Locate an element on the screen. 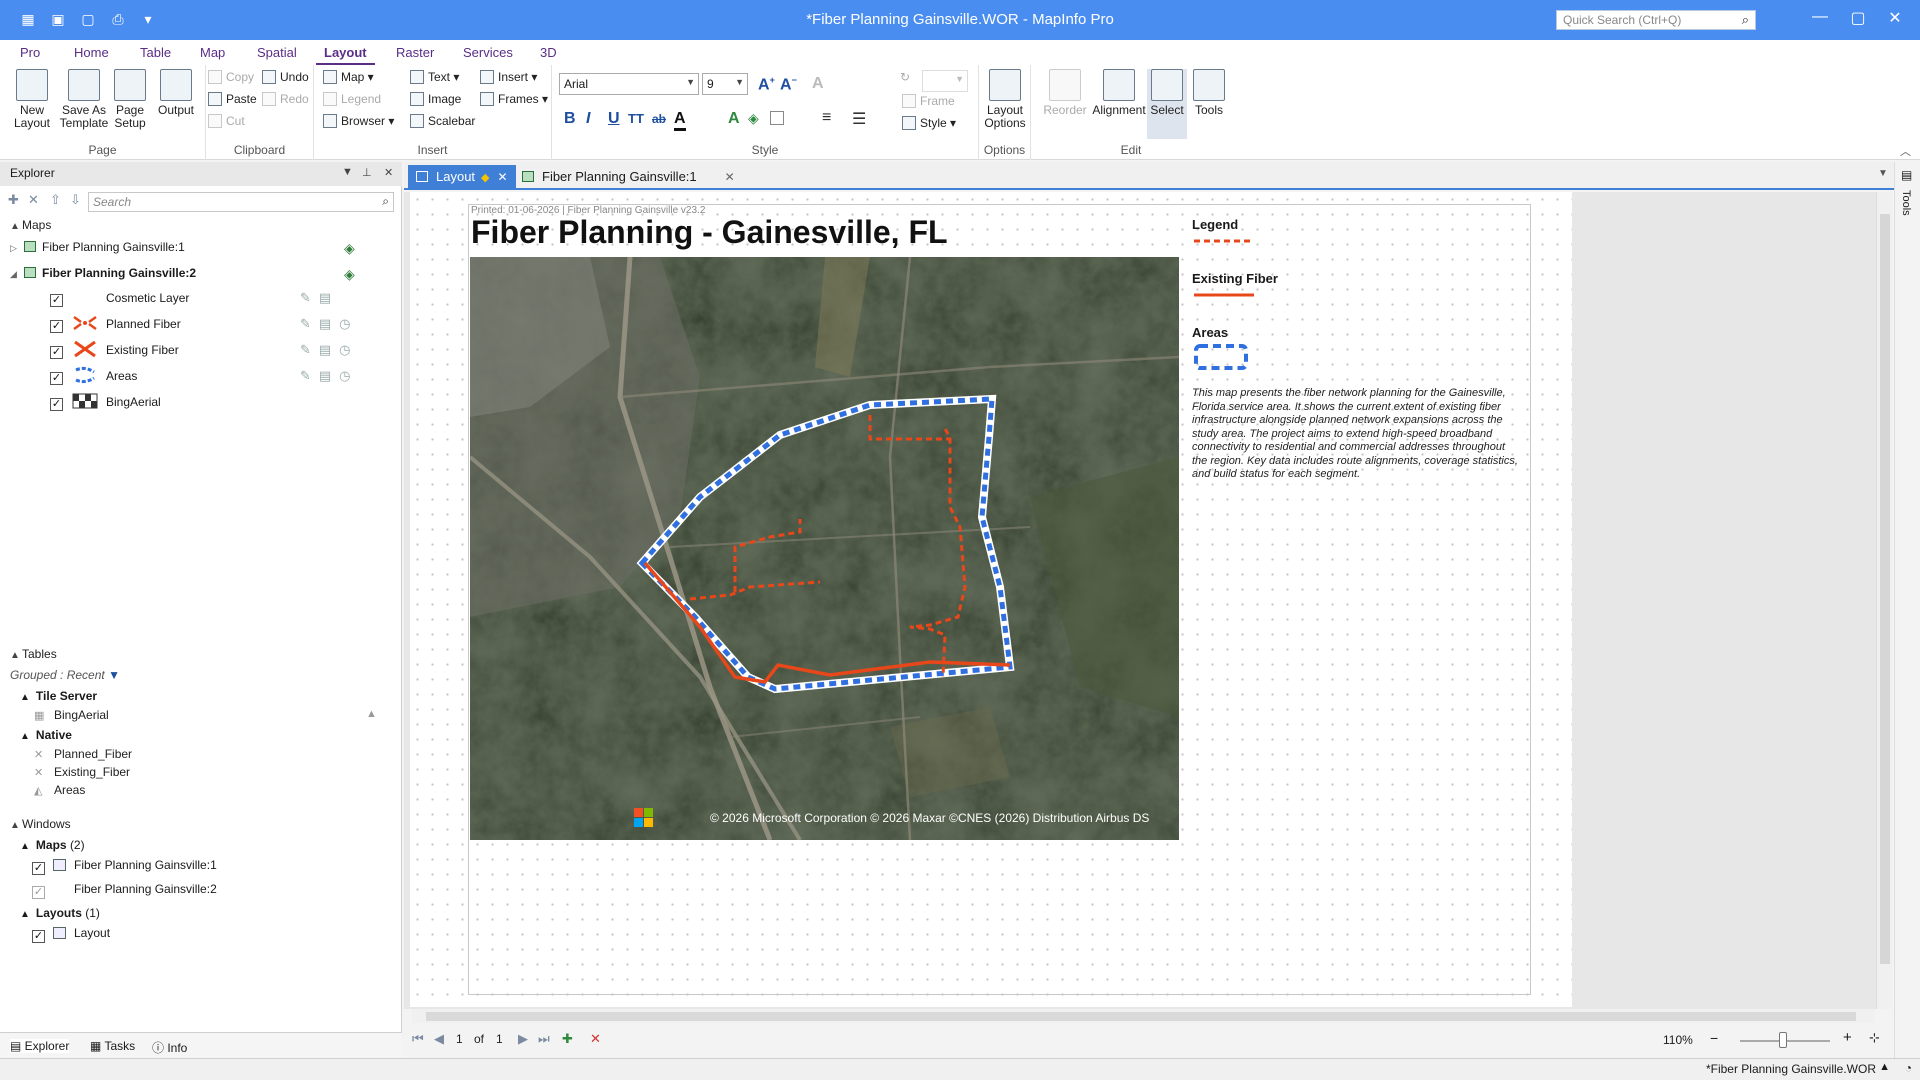  move-up-icon: ⇧ is located at coordinates (55, 200).